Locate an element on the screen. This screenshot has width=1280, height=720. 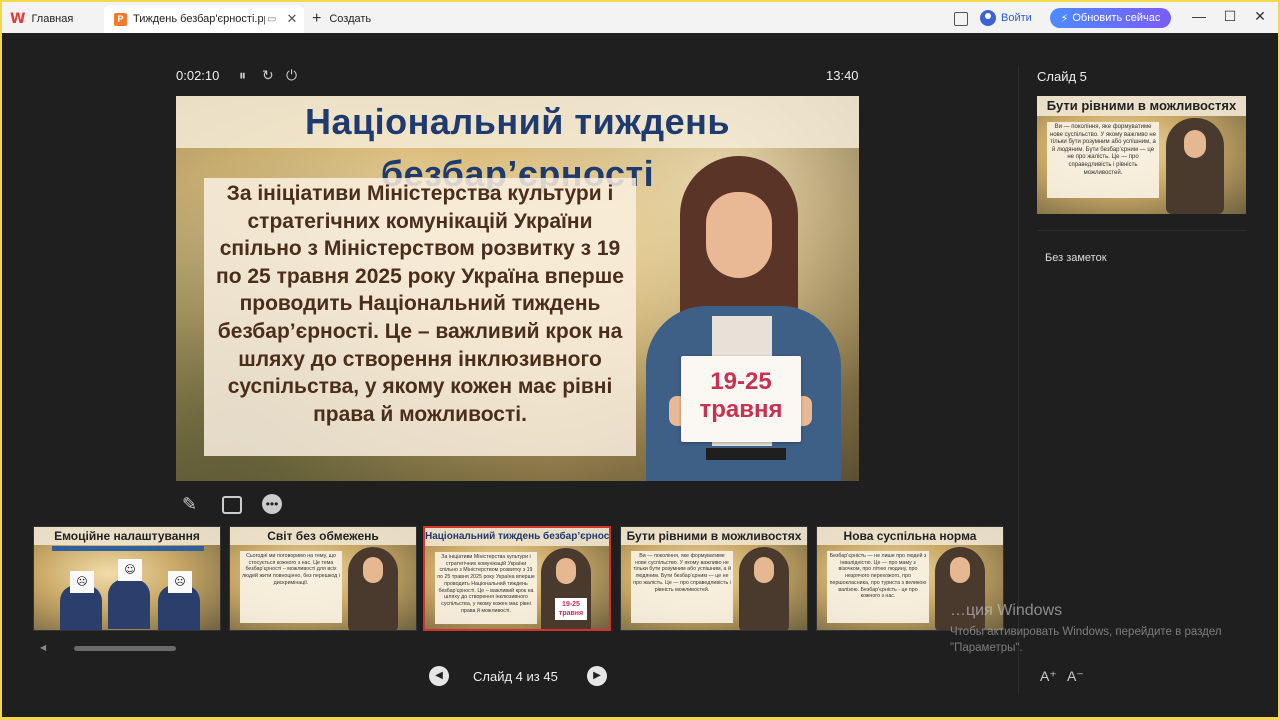
current-time: 13:40 is located at coordinates (842, 75).